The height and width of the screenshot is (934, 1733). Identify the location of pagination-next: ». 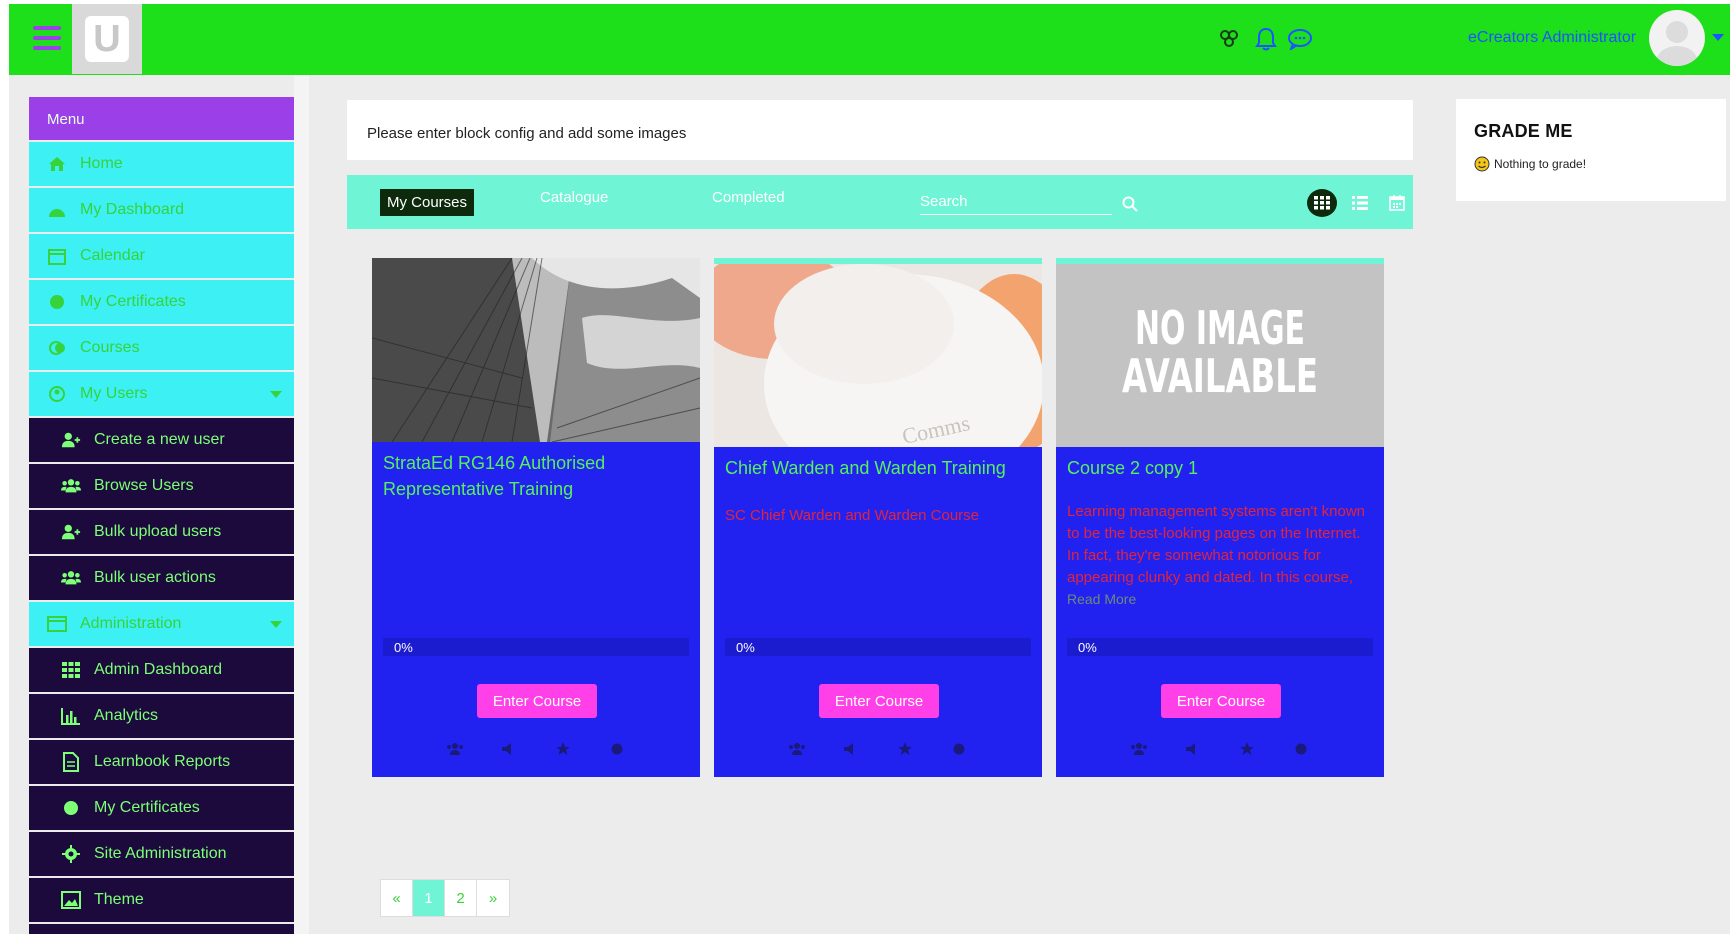
(493, 898).